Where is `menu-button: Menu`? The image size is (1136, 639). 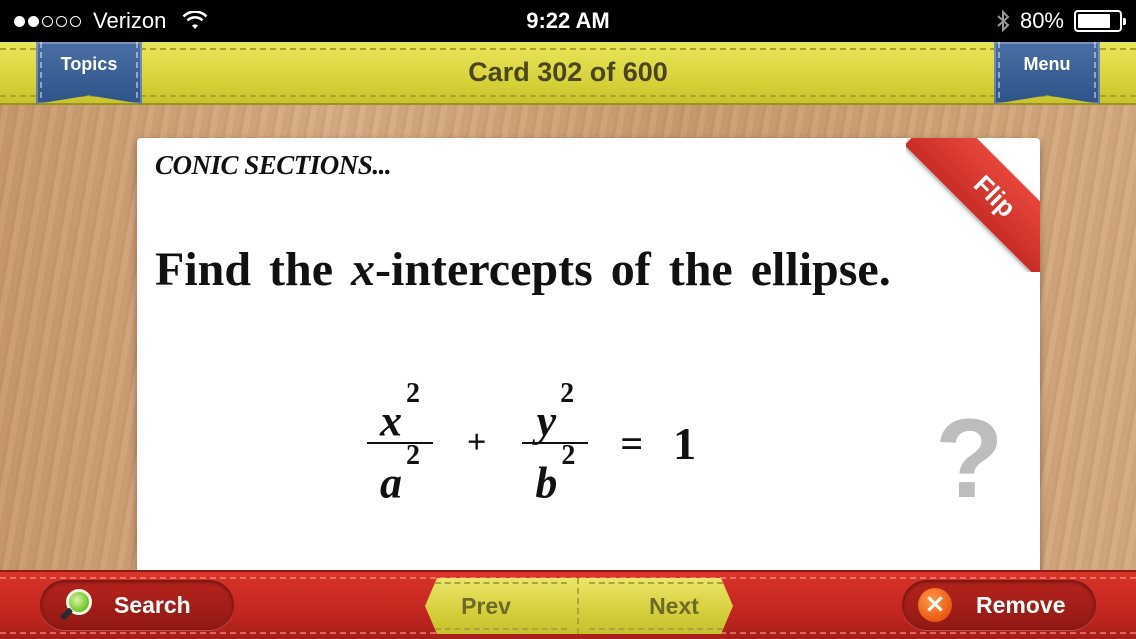
menu-button: Menu is located at coordinates (1047, 73).